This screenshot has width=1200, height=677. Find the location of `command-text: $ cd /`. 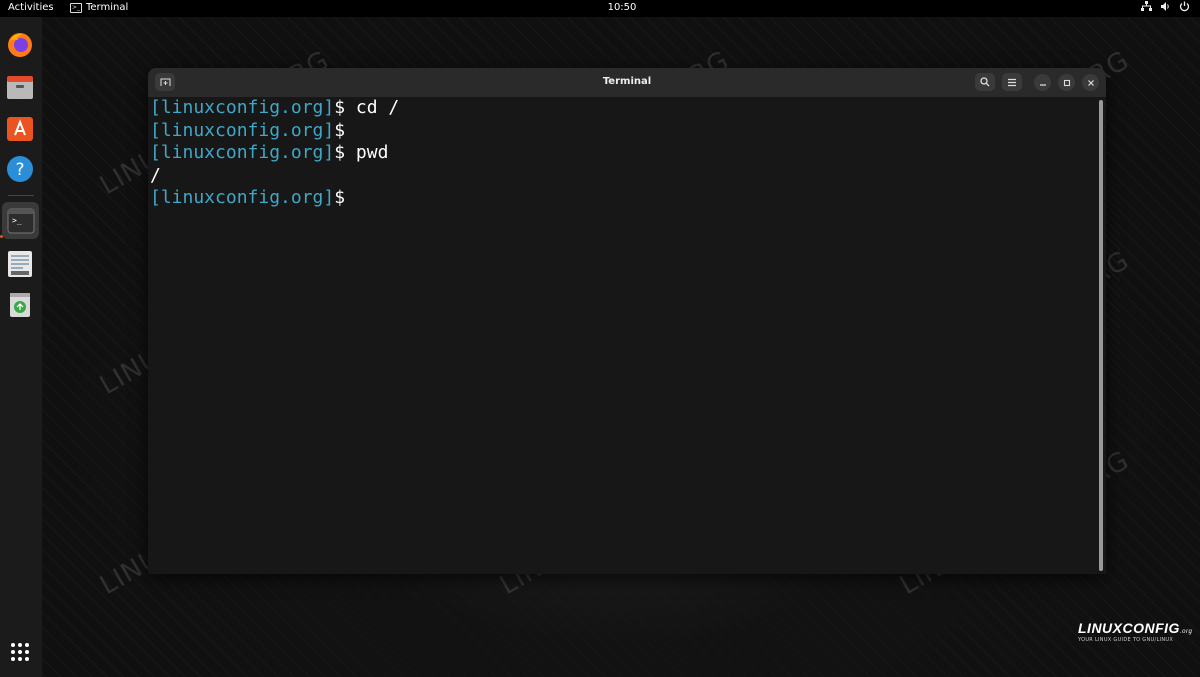

command-text: $ cd / is located at coordinates (367, 107).